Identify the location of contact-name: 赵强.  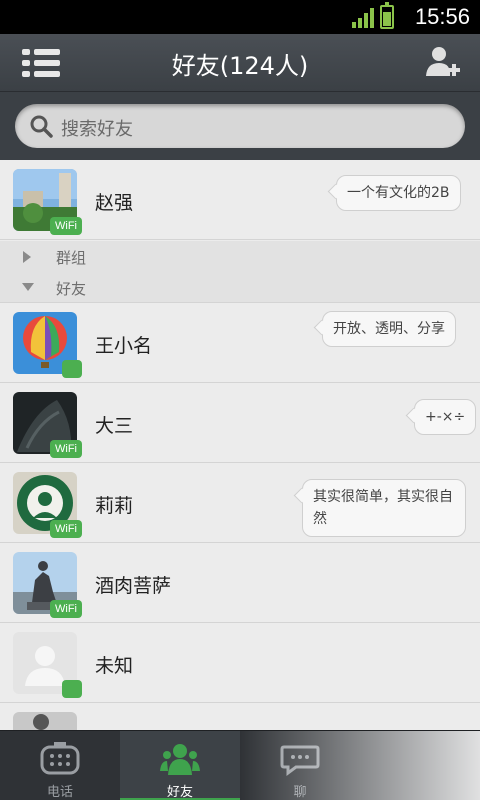
(114, 203).